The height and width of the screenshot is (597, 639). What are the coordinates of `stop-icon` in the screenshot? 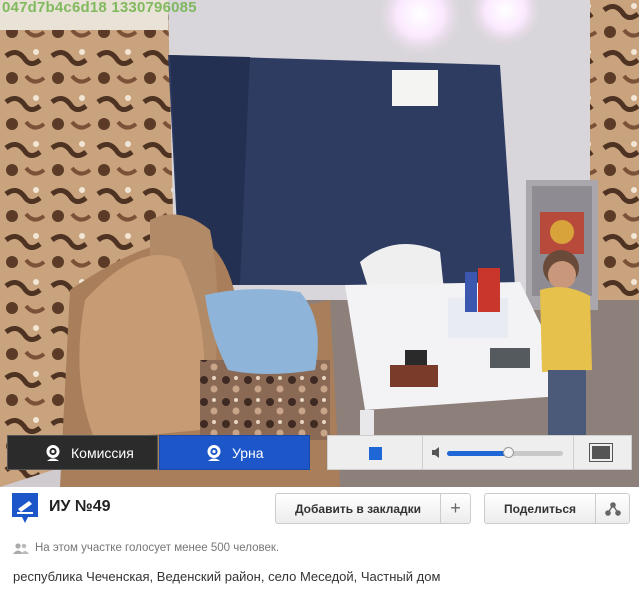 It's located at (375, 453).